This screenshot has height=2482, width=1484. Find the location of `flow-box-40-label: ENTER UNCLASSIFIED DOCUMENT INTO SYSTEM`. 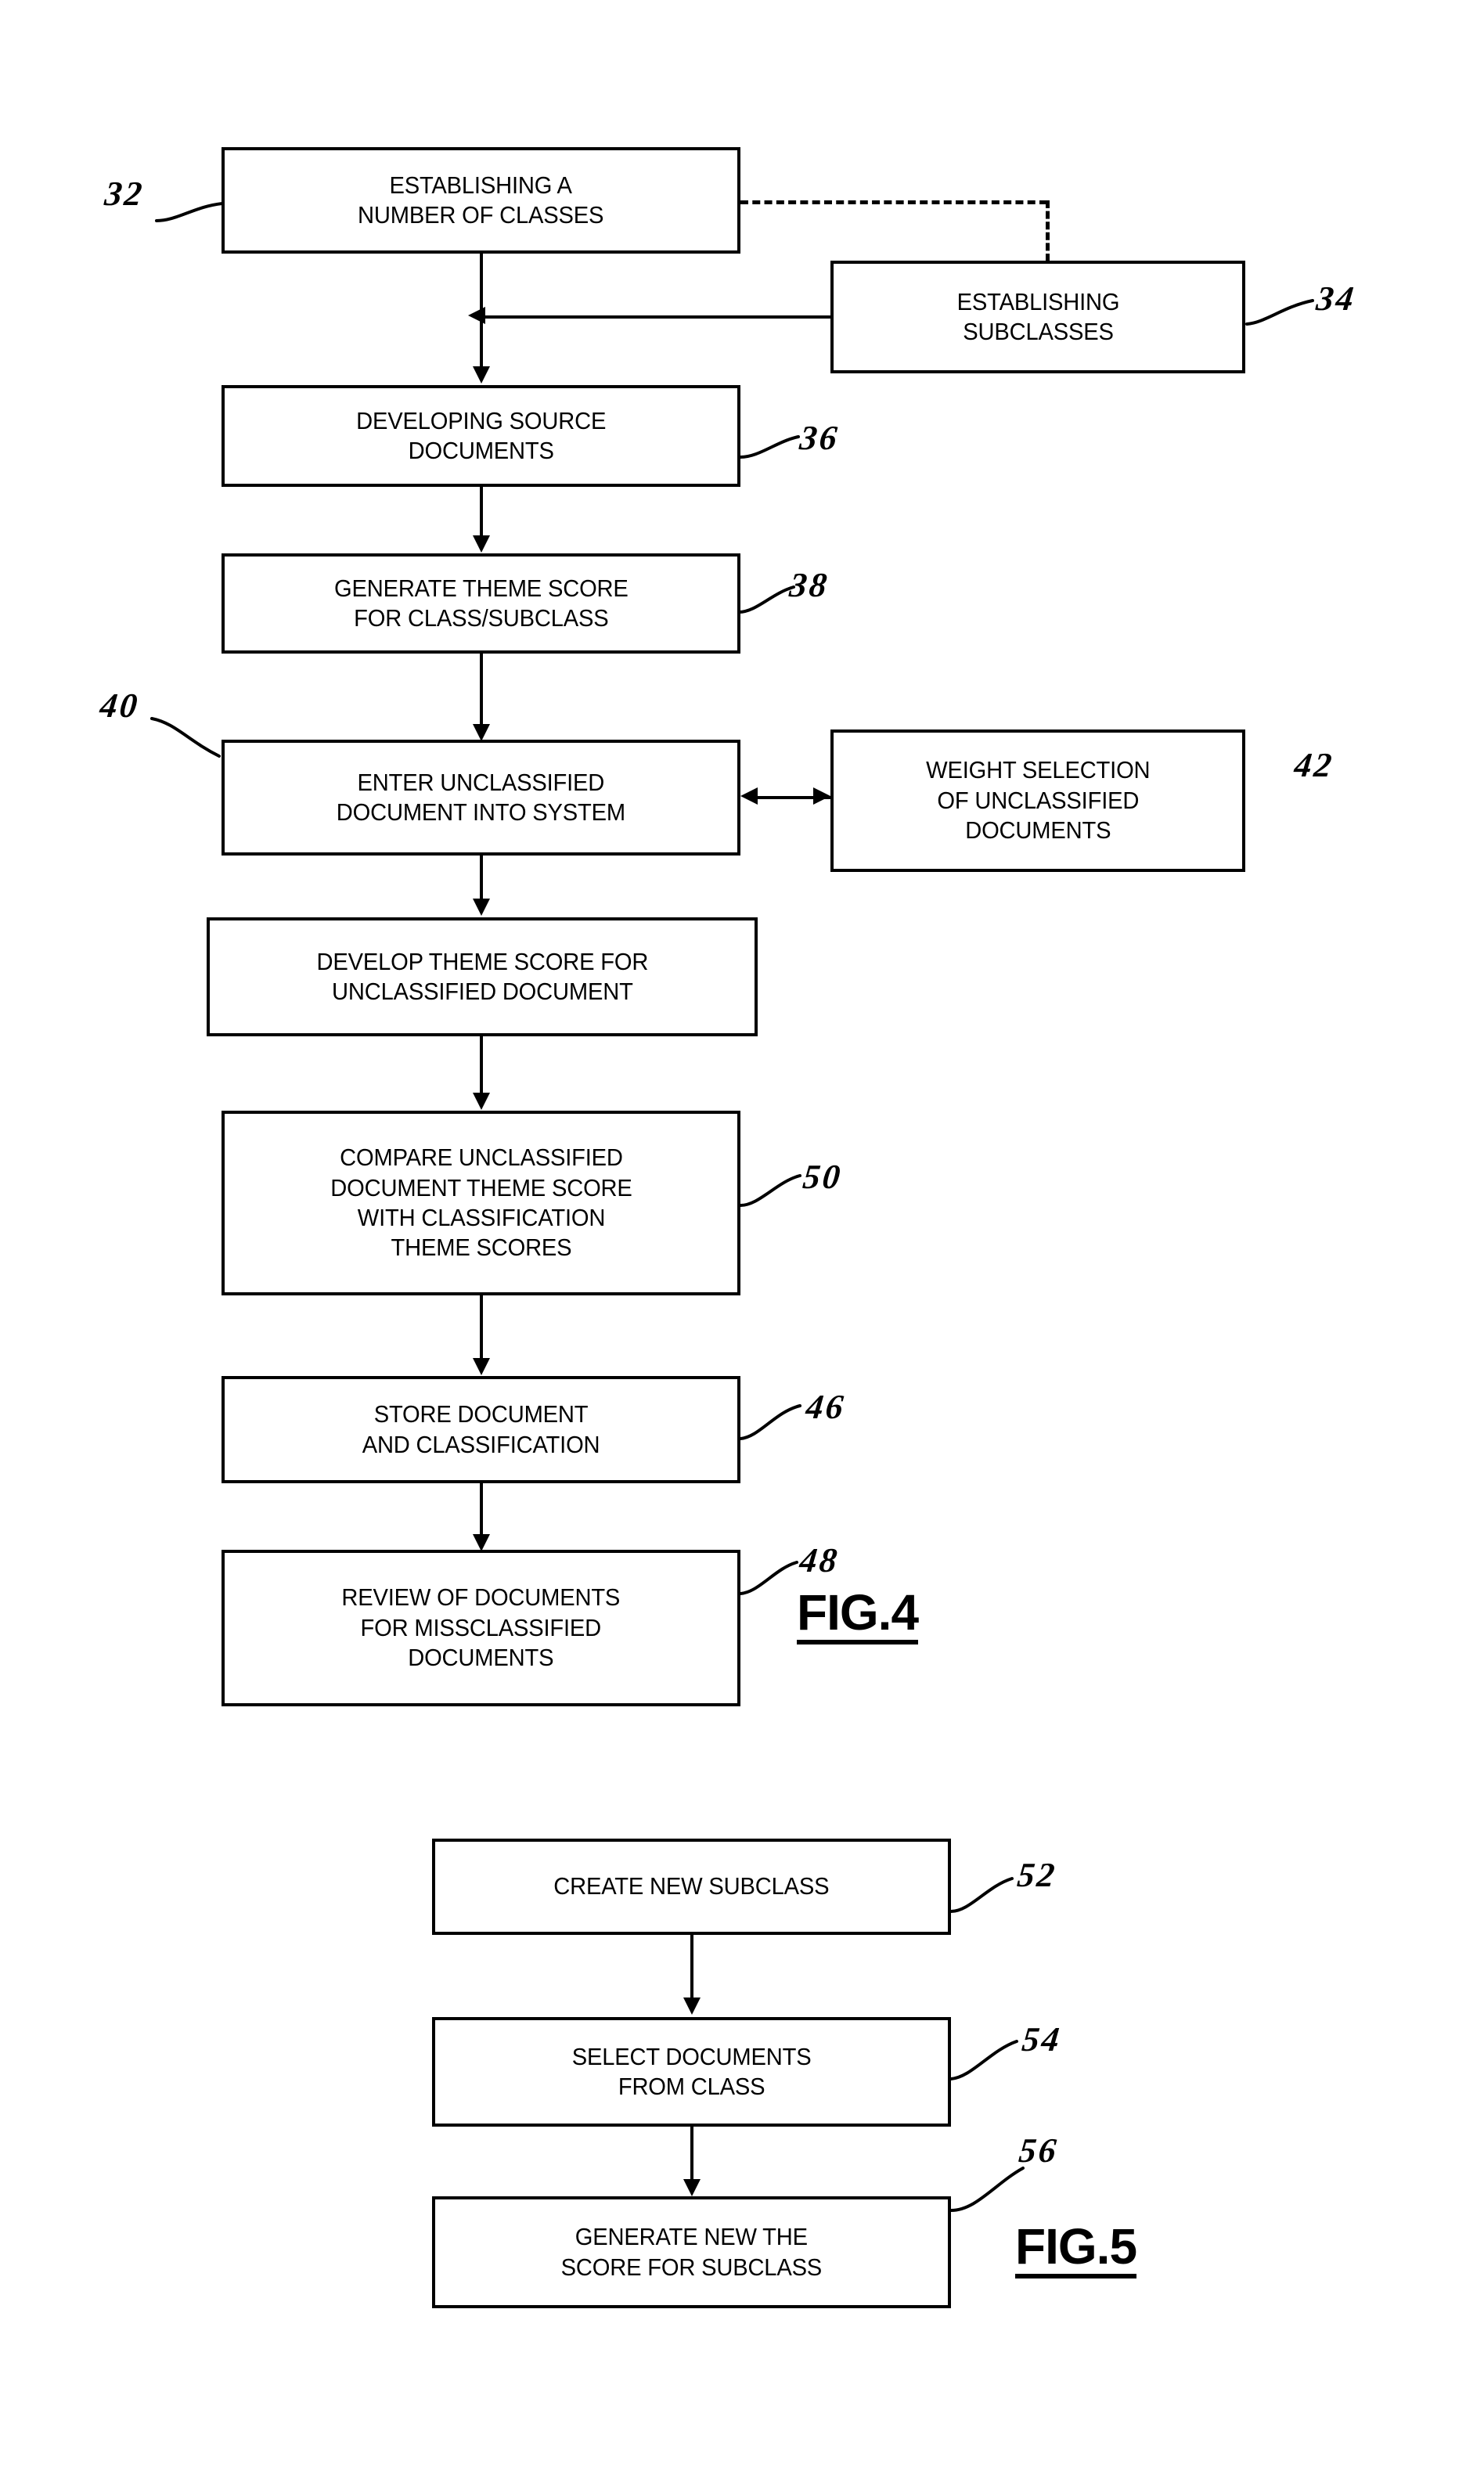

flow-box-40-label: ENTER UNCLASSIFIED DOCUMENT INTO SYSTEM is located at coordinates (481, 797).